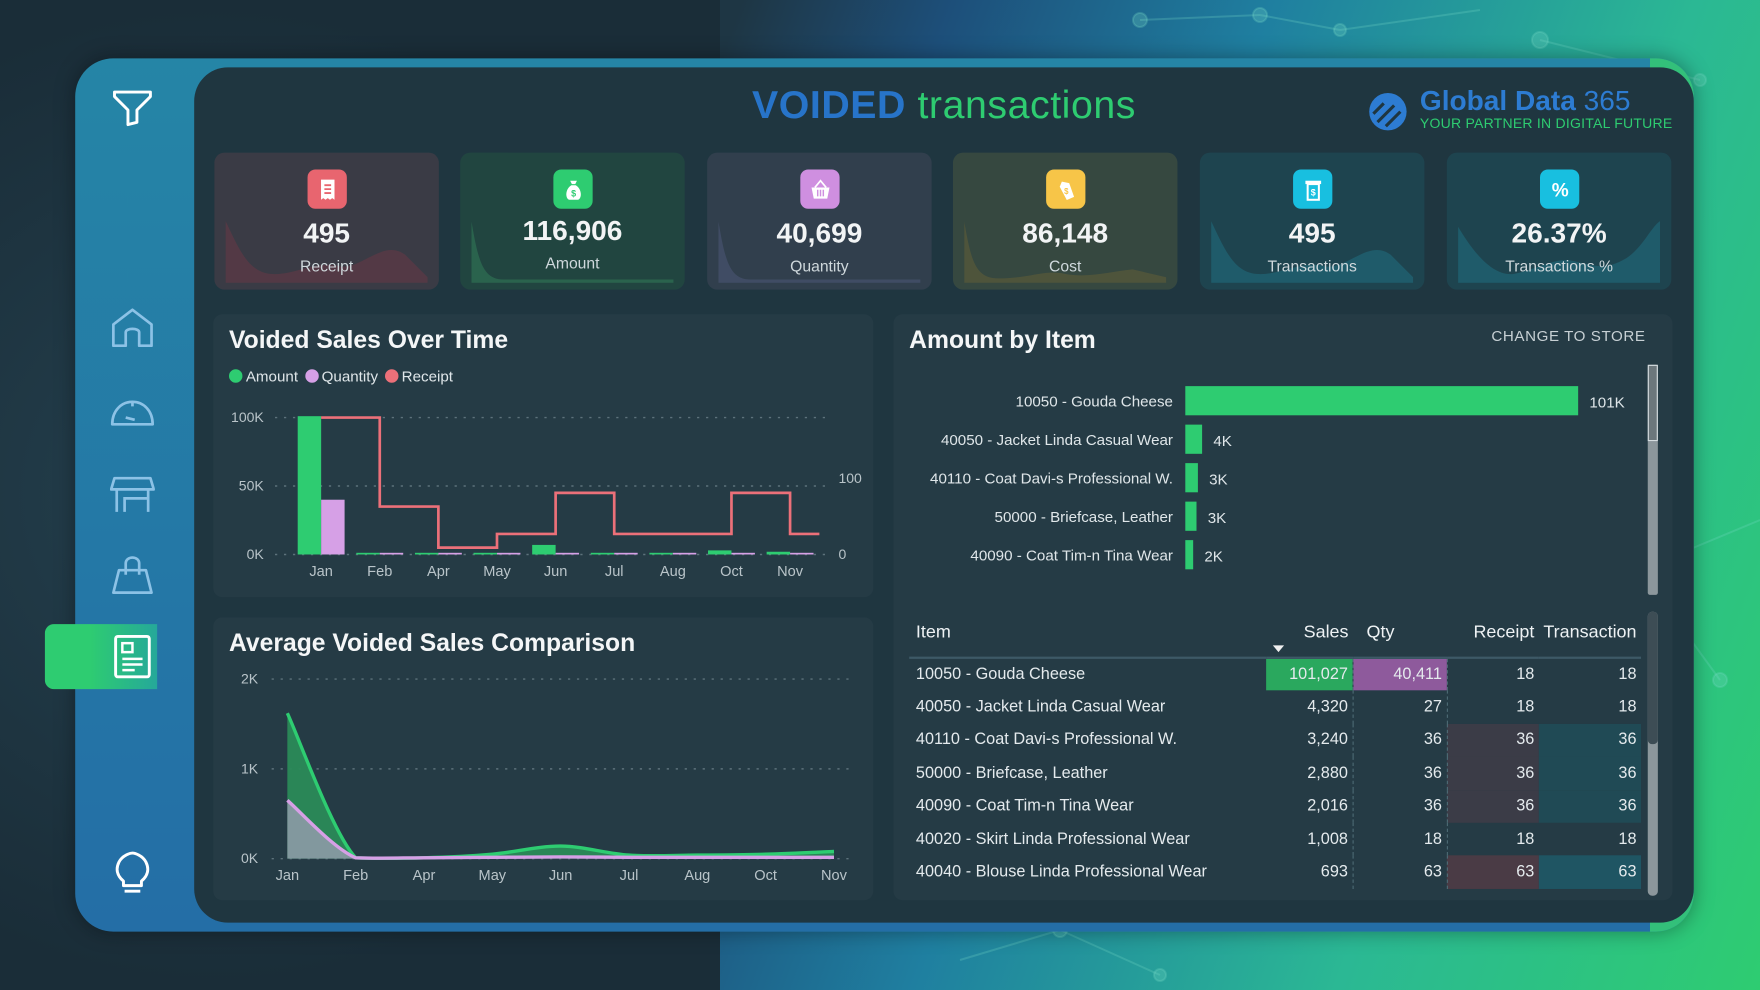  I want to click on sales-cell: 3,240, so click(1309, 740).